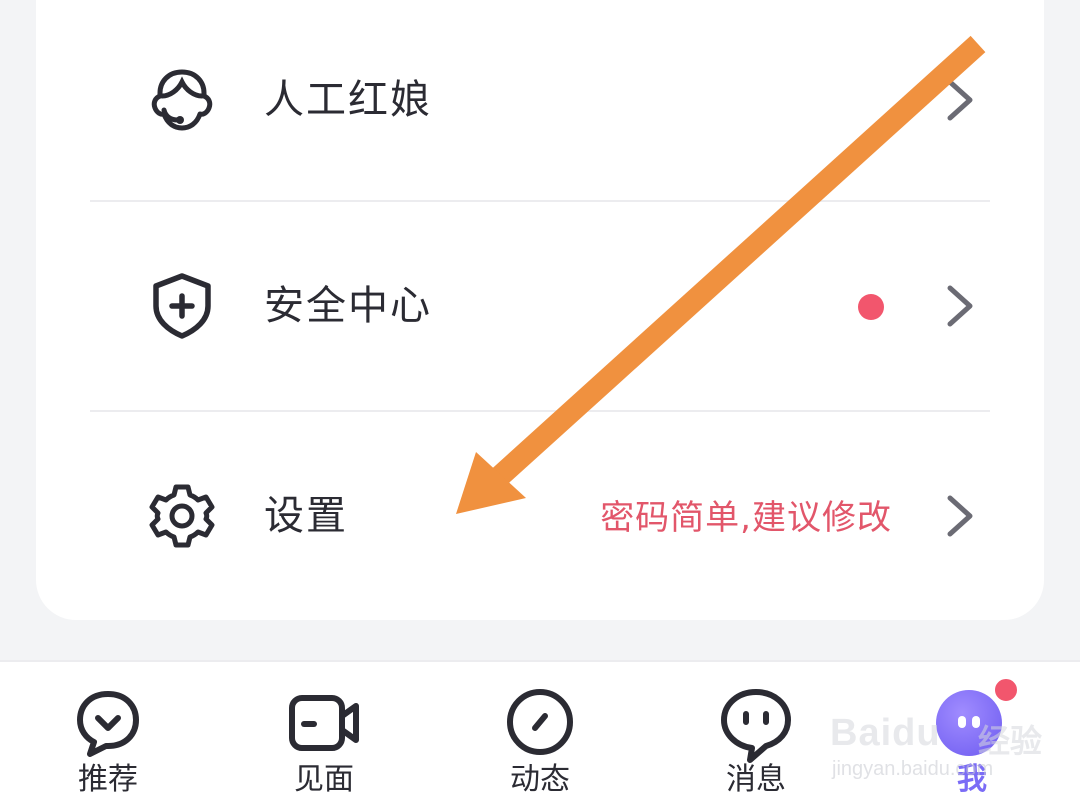 This screenshot has width=1080, height=810. What do you see at coordinates (348, 306) in the screenshot?
I see `menu-item-label: 安全中心` at bounding box center [348, 306].